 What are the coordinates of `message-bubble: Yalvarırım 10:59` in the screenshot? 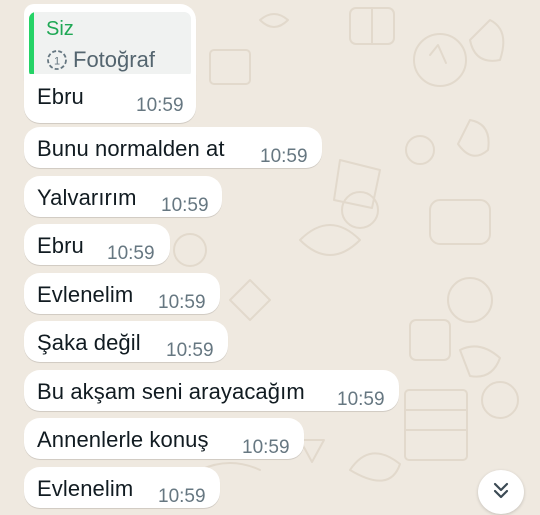 It's located at (123, 196).